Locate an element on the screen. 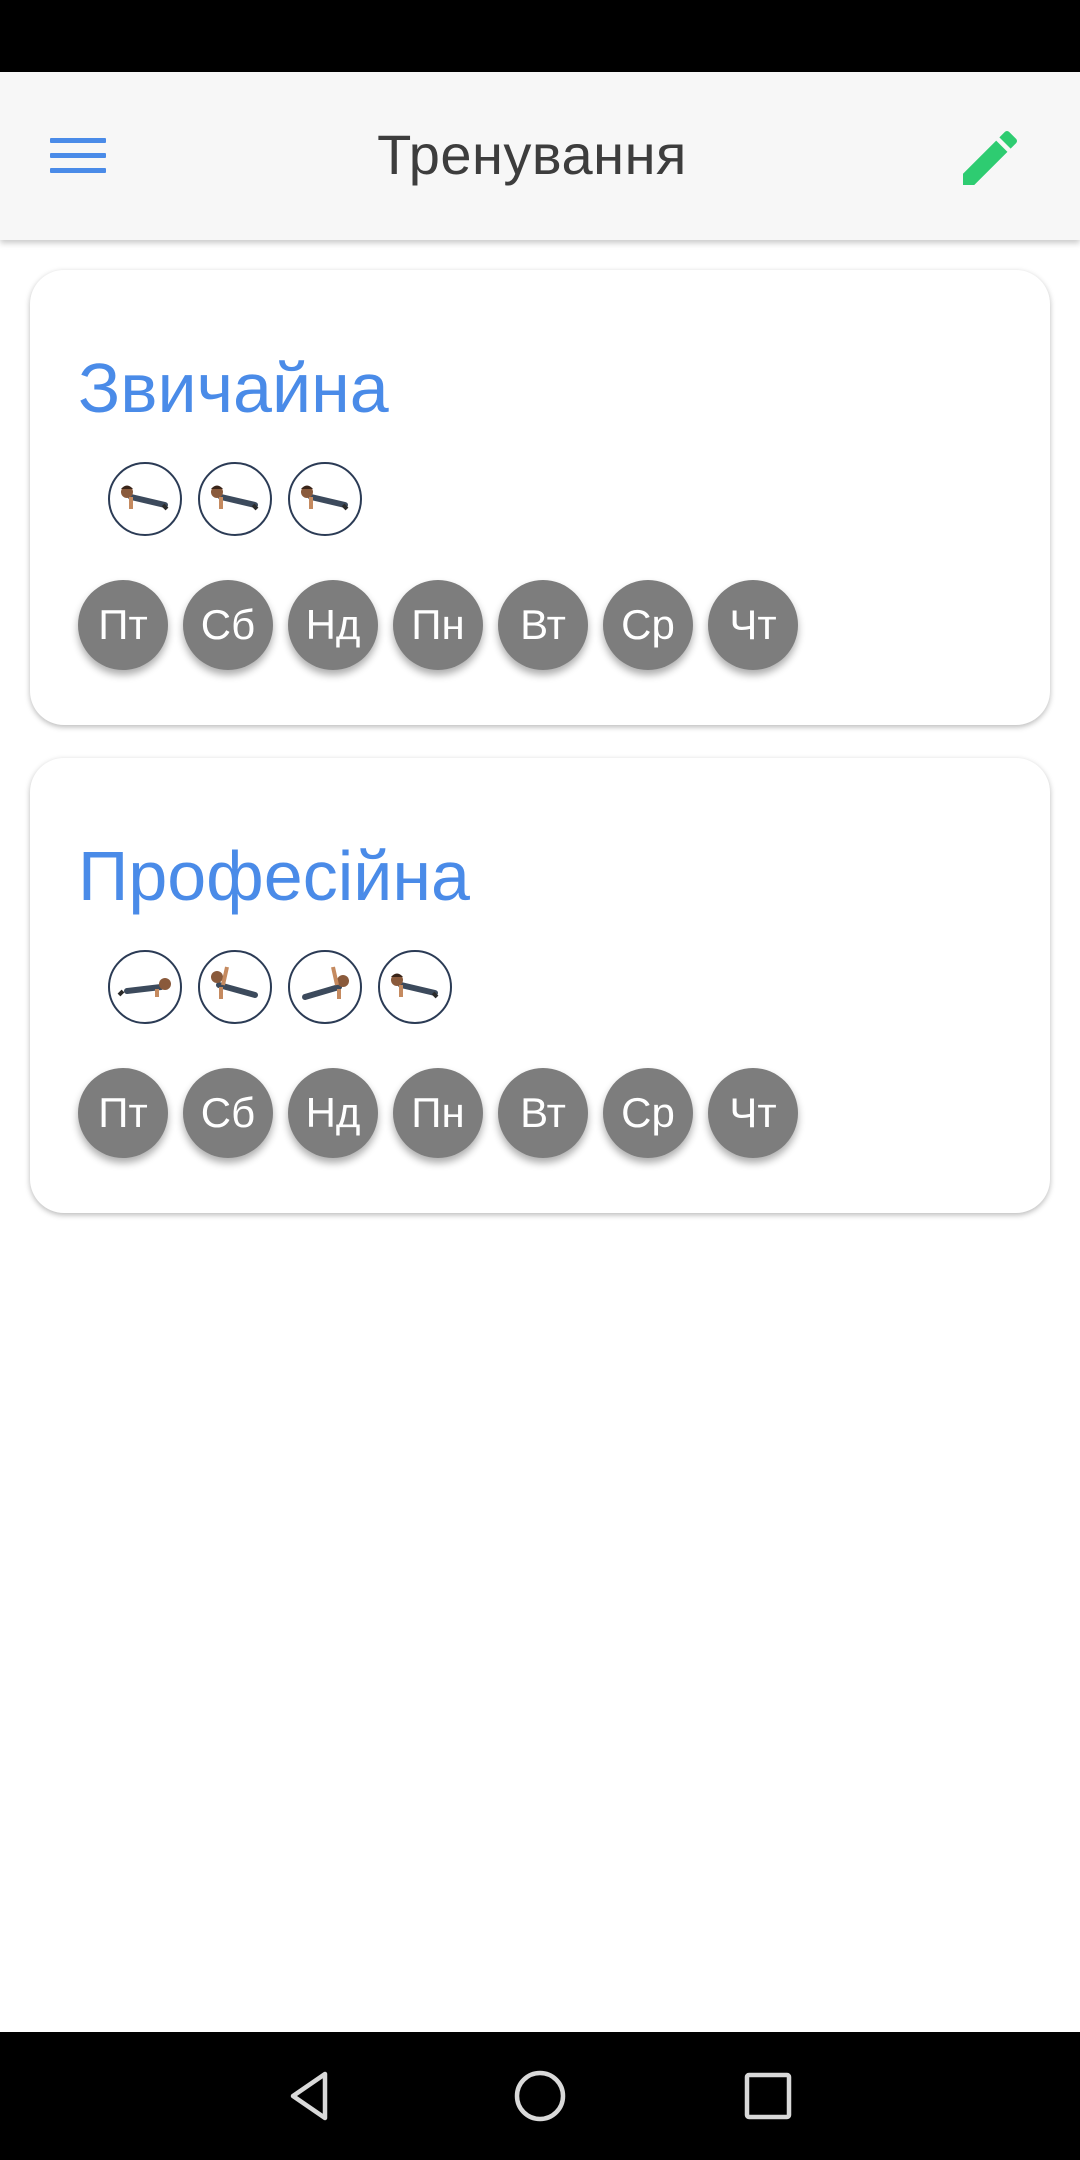 This screenshot has height=2160, width=1080. system-nav-bar is located at coordinates (540, 2096).